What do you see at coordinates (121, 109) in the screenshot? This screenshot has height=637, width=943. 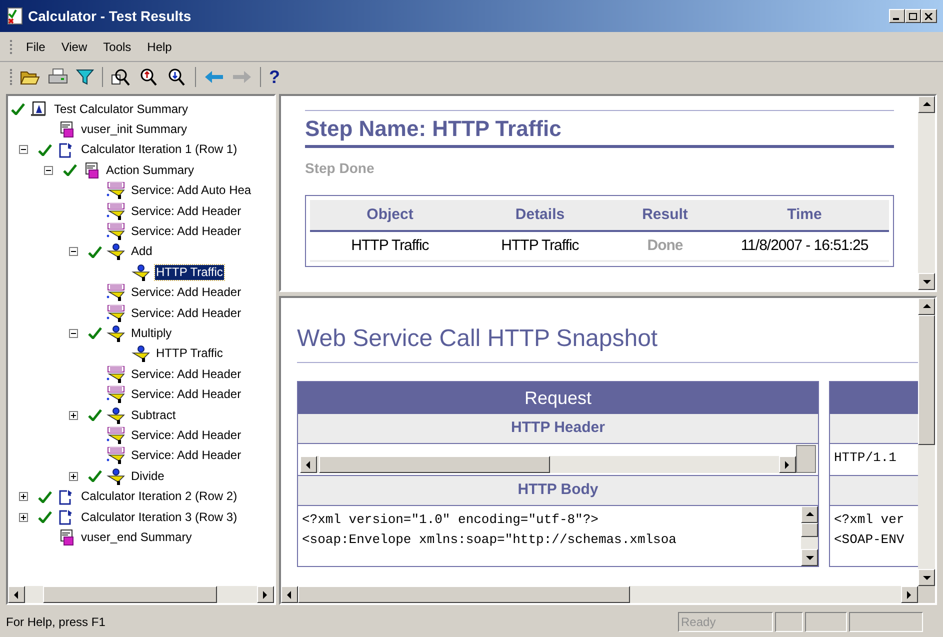 I see `tree-item: Test Calculator Summary` at bounding box center [121, 109].